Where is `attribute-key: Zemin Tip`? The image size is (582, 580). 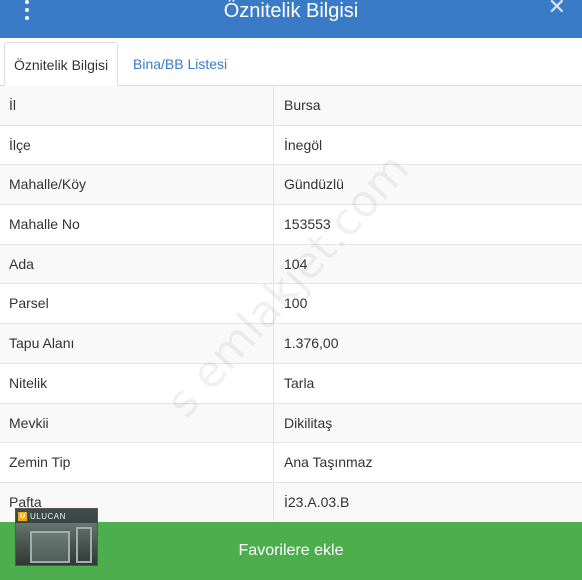
attribute-key: Zemin Tip is located at coordinates (137, 462).